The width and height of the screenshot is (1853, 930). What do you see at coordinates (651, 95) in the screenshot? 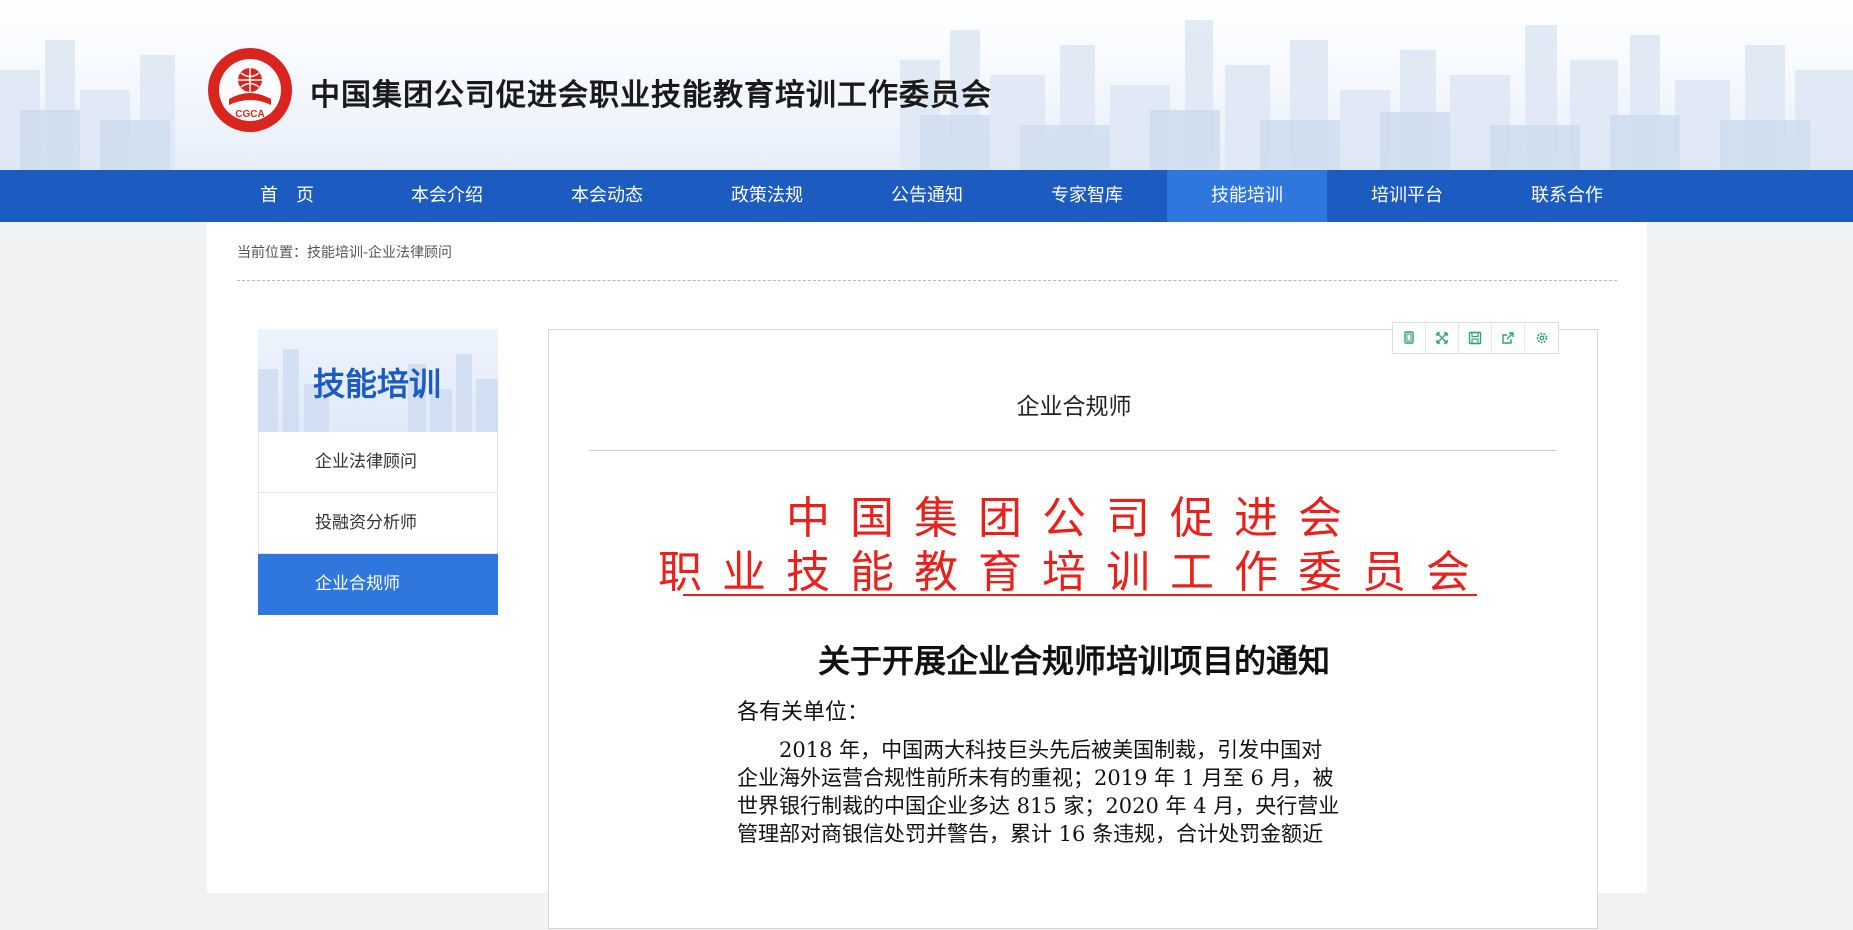
I see `site-title: 中国集团公司促进会职业技能教育培训工作委员会` at bounding box center [651, 95].